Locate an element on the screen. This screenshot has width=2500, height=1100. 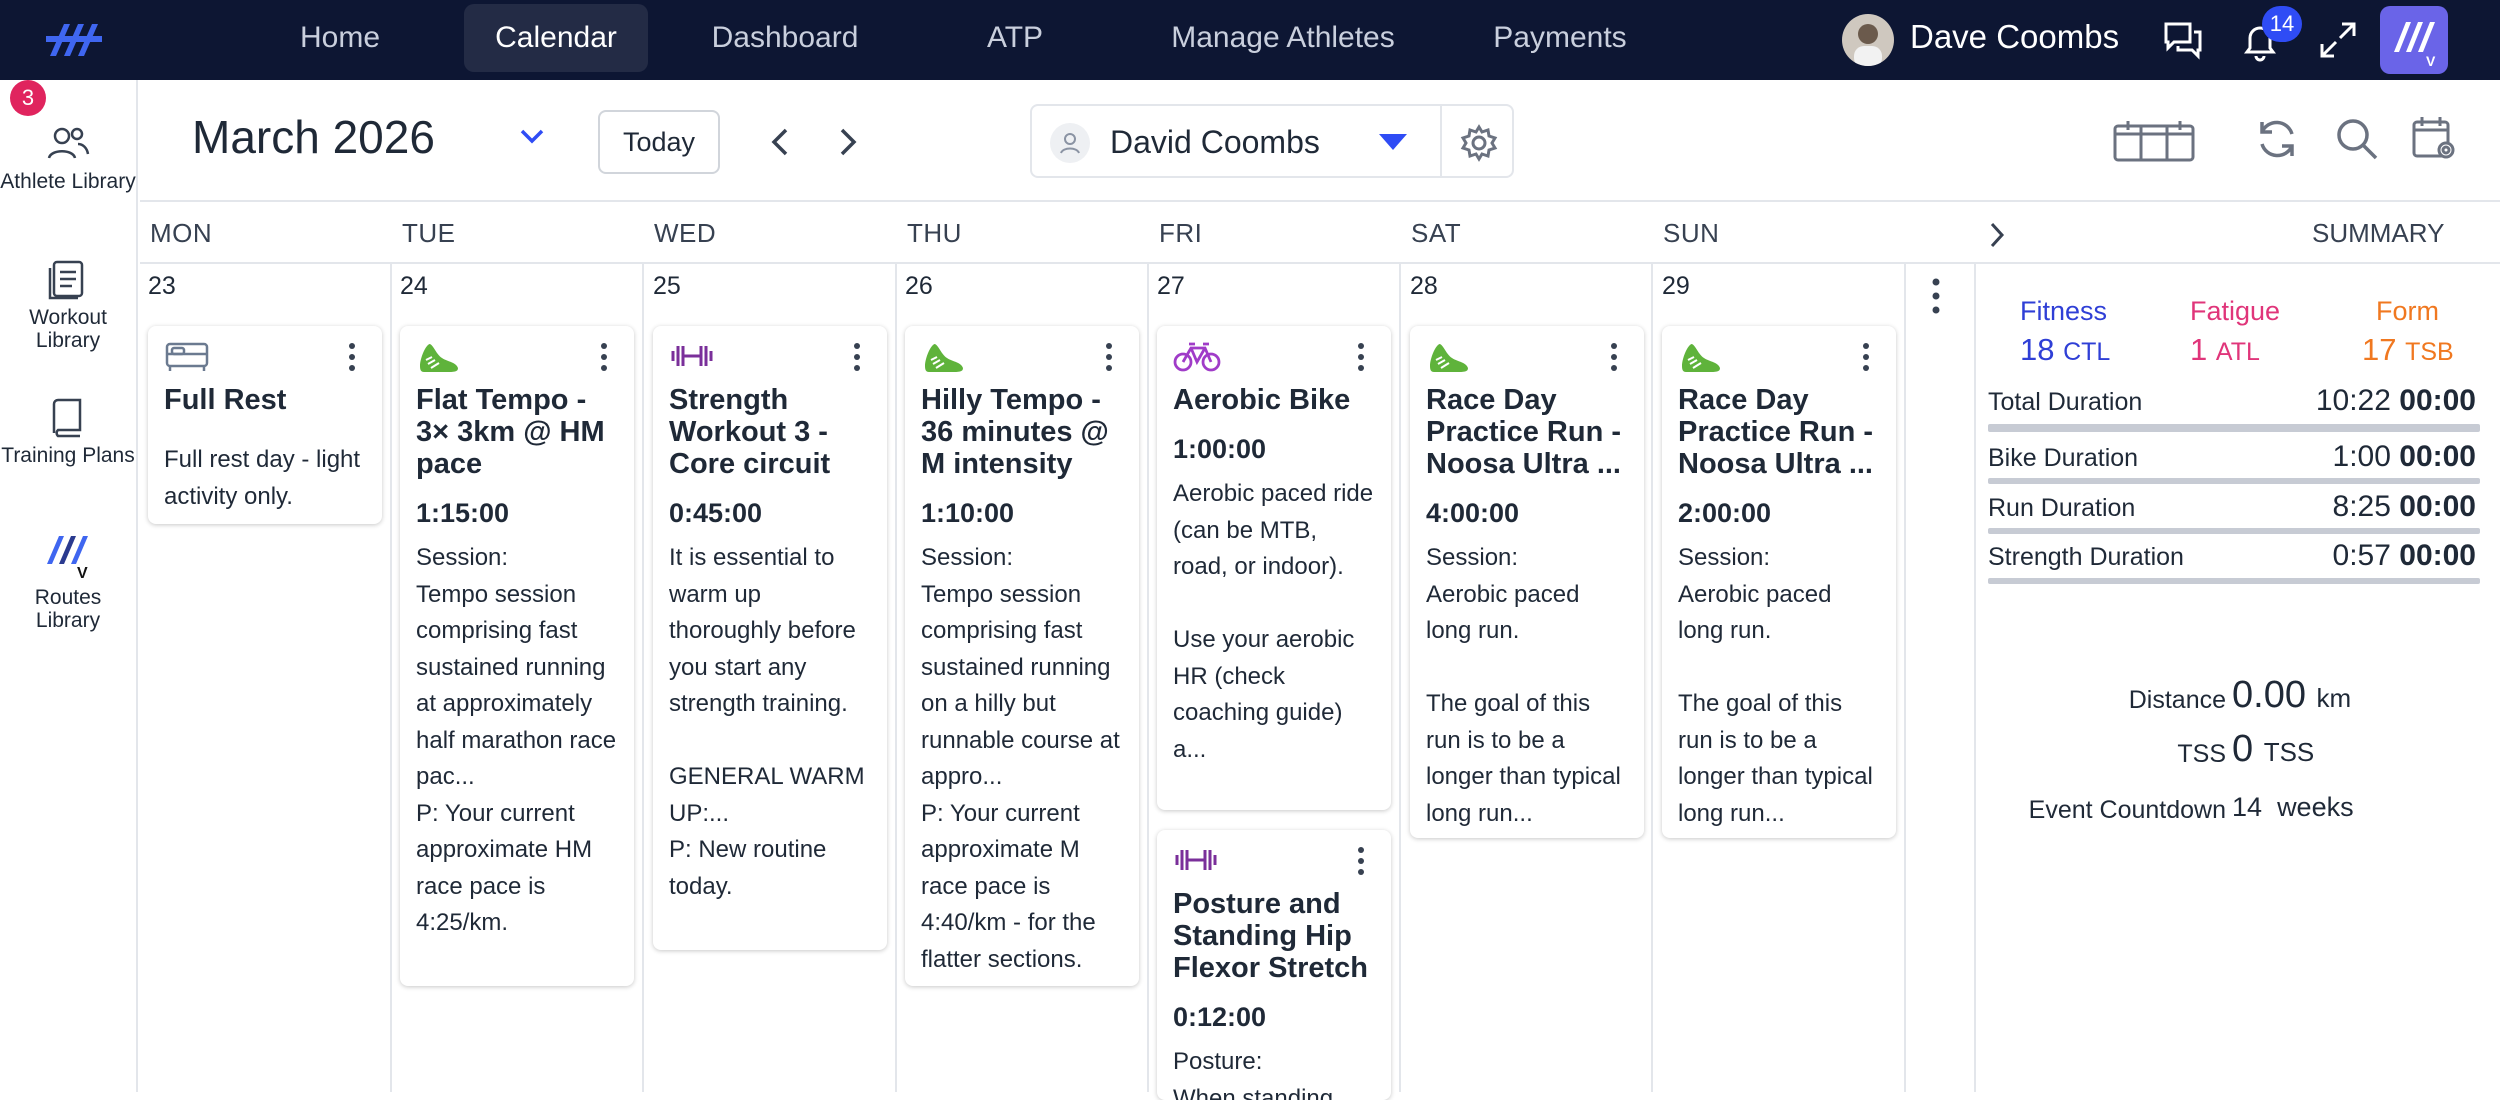
users-icon is located at coordinates (68, 143).